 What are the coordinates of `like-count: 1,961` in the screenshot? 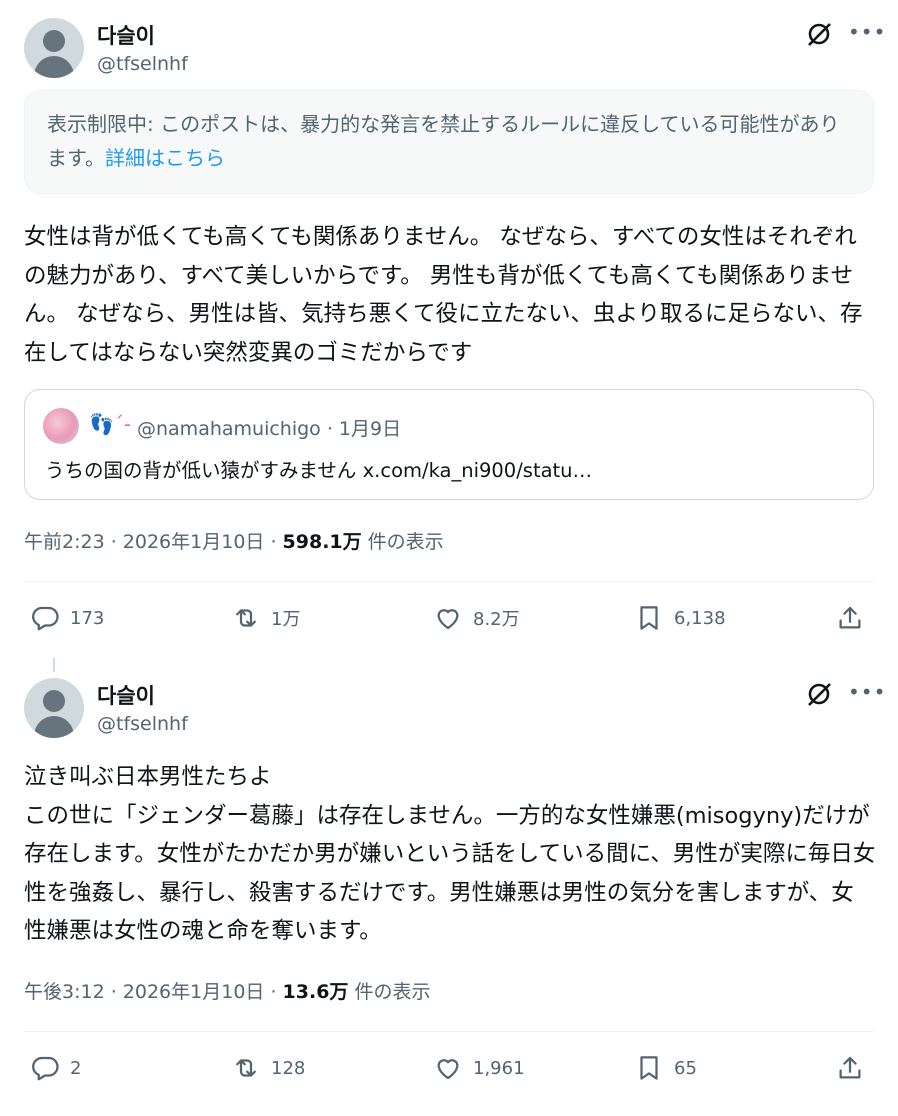 It's located at (499, 1068).